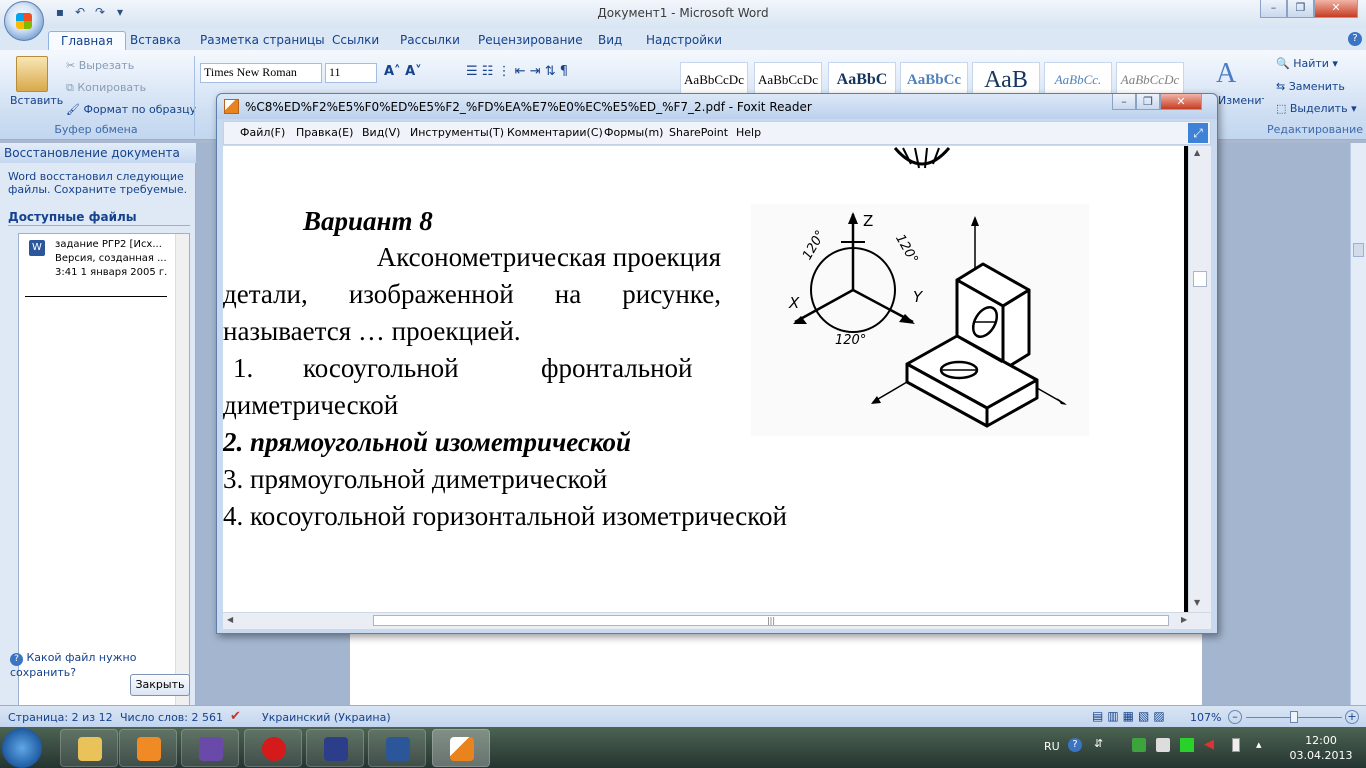 The width and height of the screenshot is (1366, 768). What do you see at coordinates (1199, 379) in the screenshot?
I see `pdf-vertical-scrollbar: ▲ ▼` at bounding box center [1199, 379].